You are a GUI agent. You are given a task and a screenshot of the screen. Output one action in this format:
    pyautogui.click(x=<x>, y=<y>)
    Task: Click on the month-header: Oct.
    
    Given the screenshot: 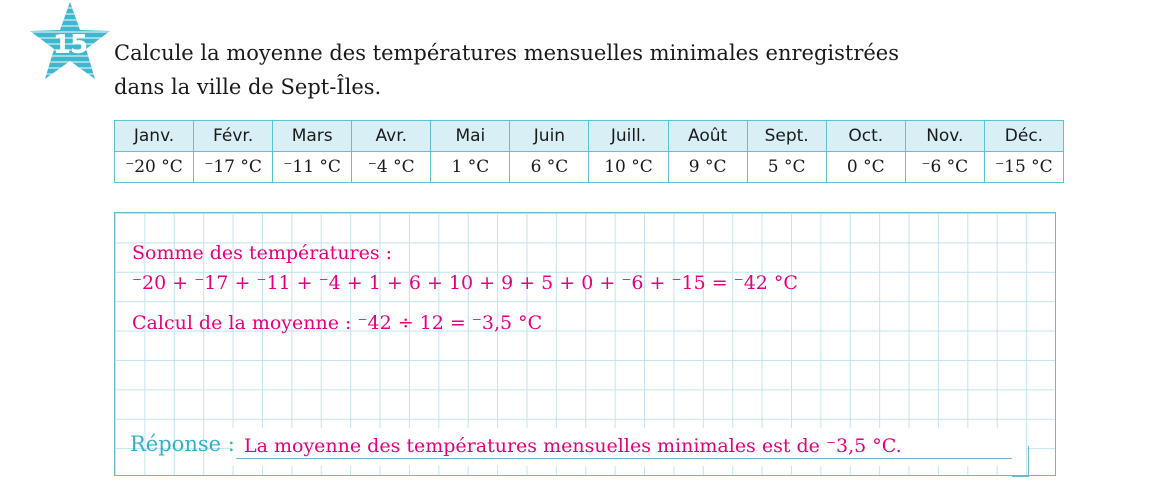 What is the action you would take?
    pyautogui.click(x=865, y=136)
    